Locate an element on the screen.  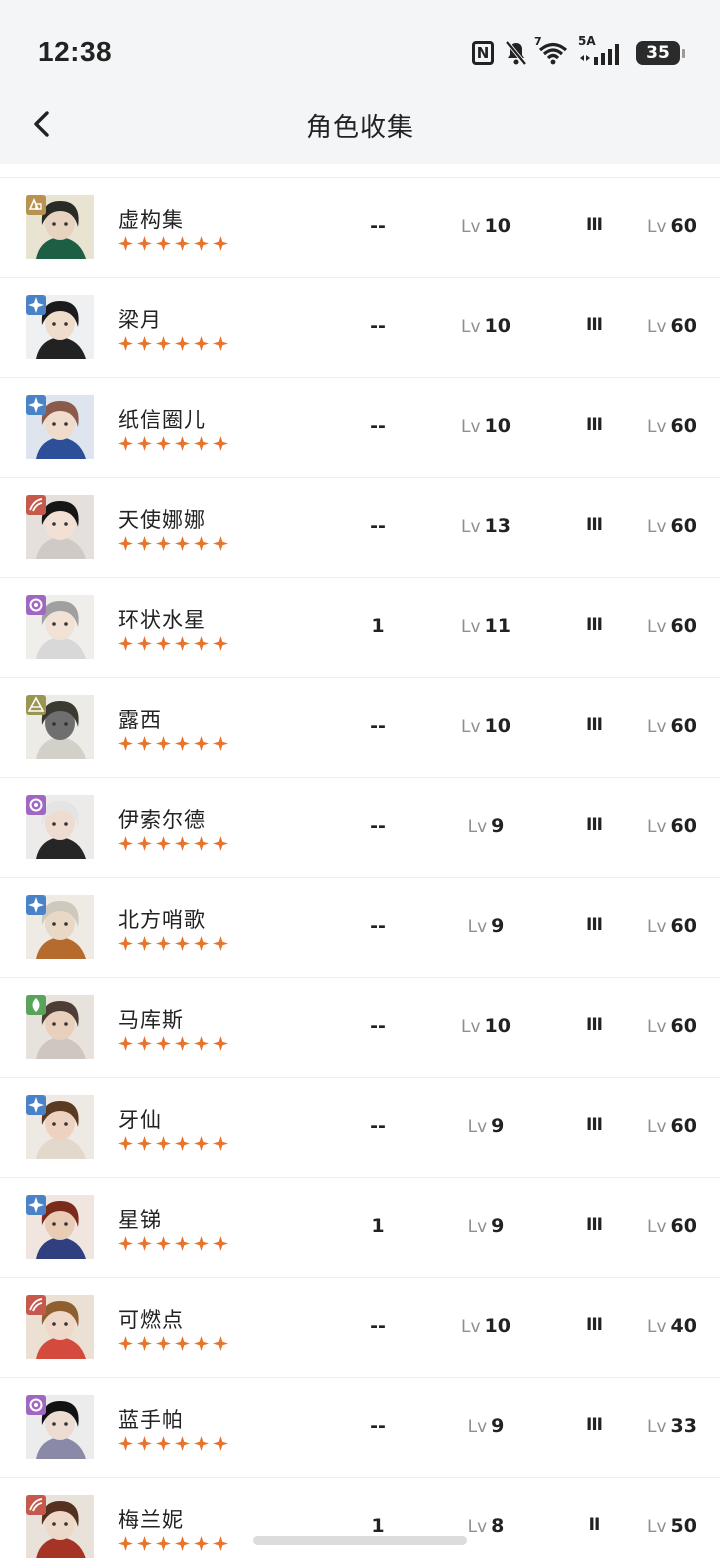
character-row: 纸信圈儿 -- Lv 10 III Lv 60 is located at coordinates (360, 428).